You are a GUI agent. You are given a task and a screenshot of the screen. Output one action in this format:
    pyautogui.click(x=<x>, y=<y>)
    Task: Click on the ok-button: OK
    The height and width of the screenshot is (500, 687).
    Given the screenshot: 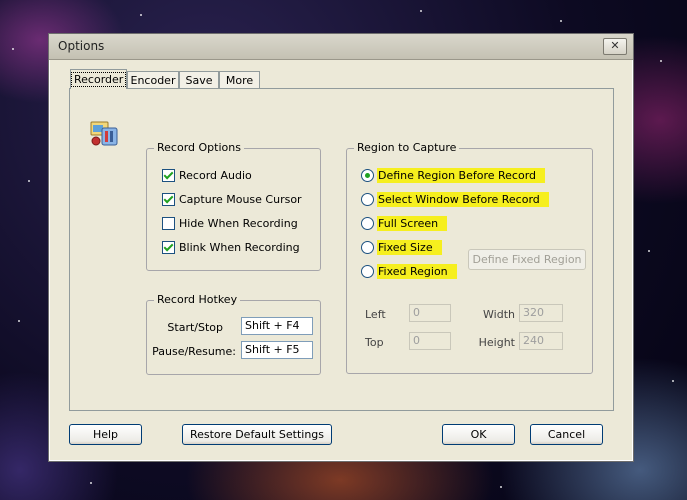 What is the action you would take?
    pyautogui.click(x=478, y=434)
    